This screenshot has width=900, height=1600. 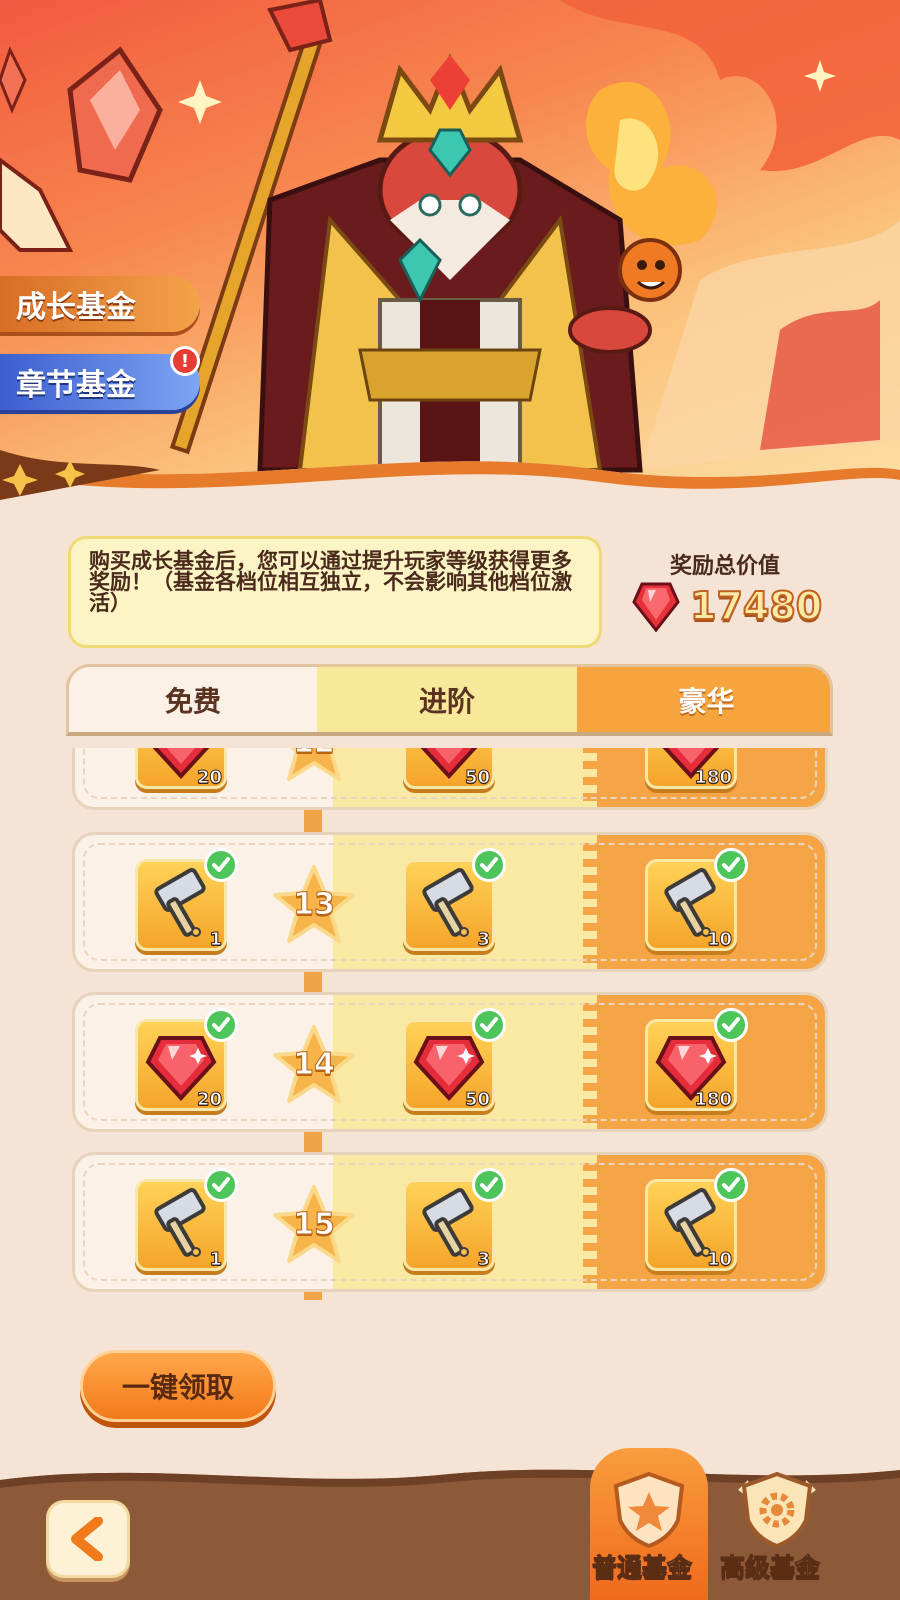 I want to click on ruby-gem-icon, so click(x=656, y=607).